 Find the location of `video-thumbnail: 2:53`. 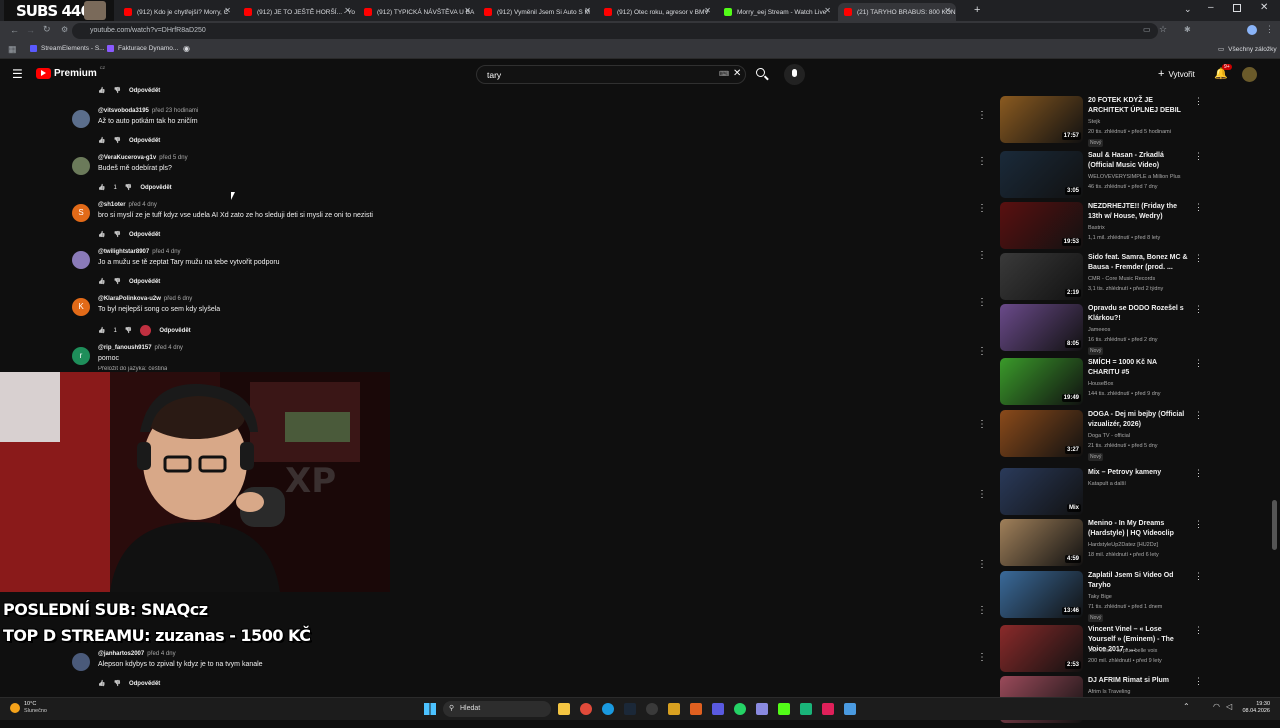

video-thumbnail: 2:53 is located at coordinates (1041, 648).